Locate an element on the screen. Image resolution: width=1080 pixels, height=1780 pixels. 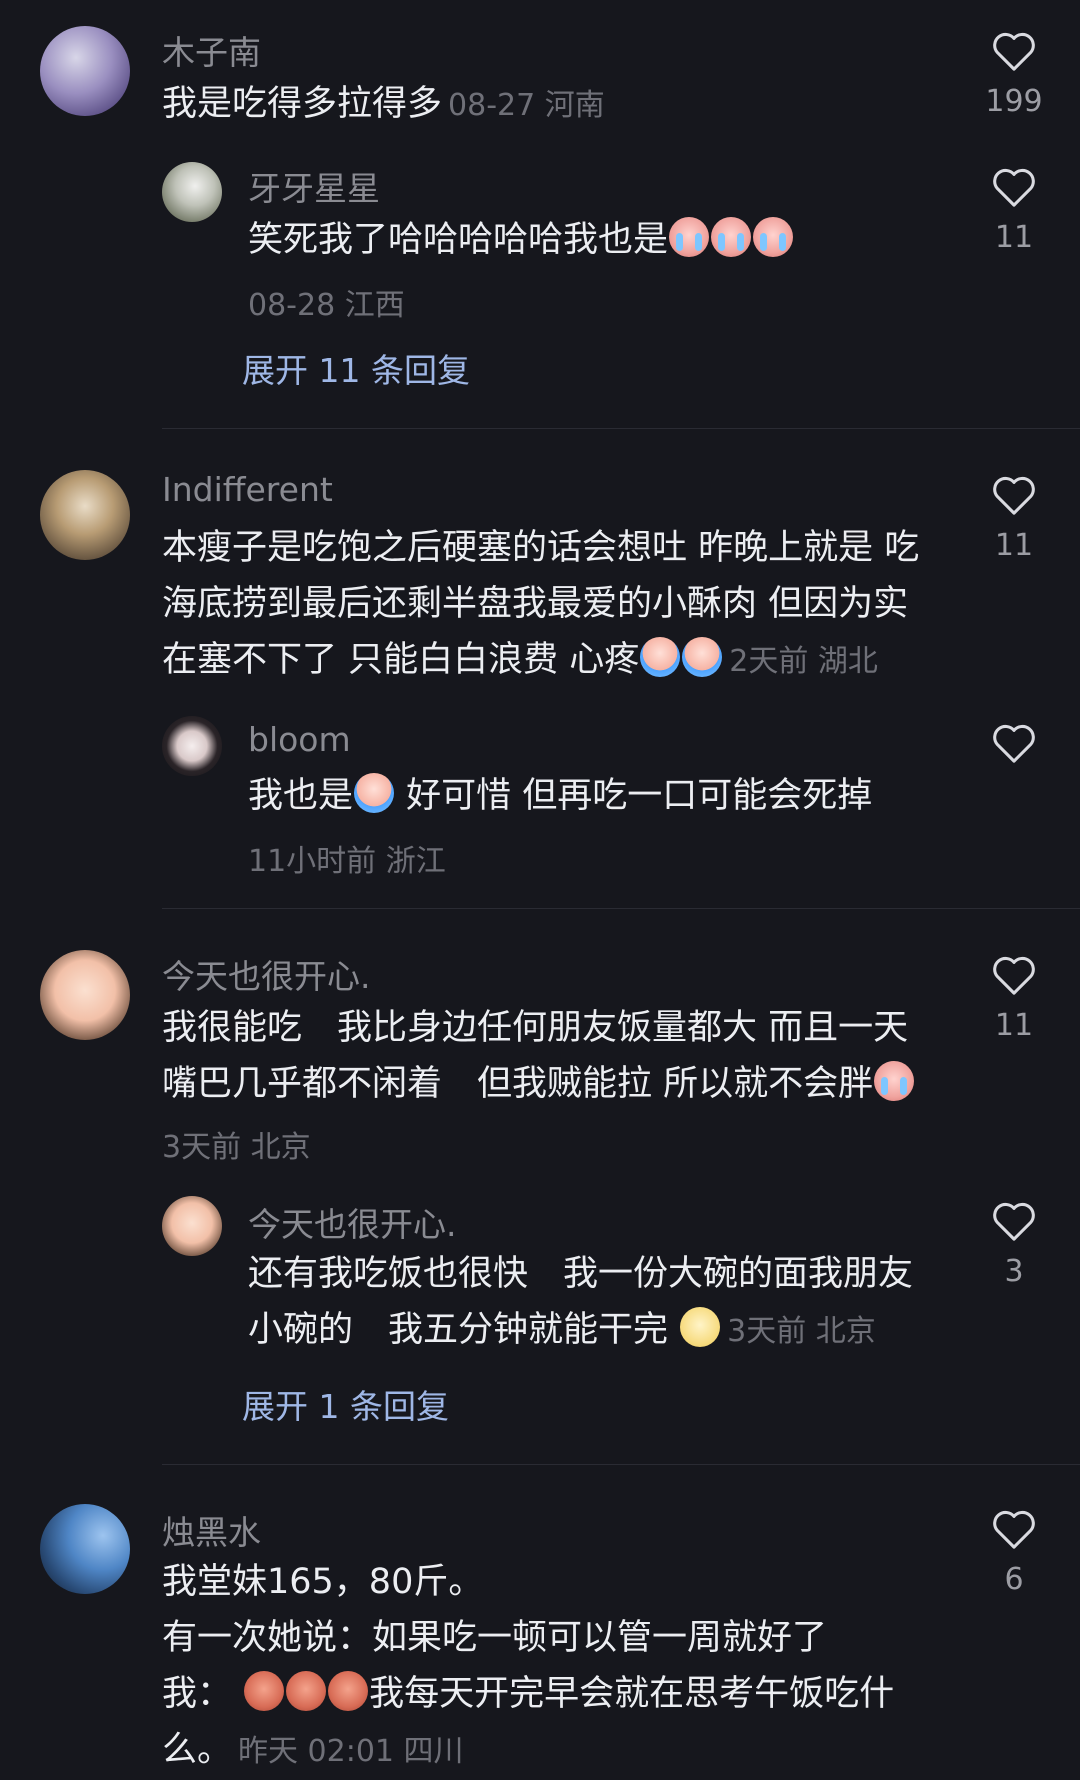
reply-meta: 08-28 江西 is located at coordinates (326, 305).